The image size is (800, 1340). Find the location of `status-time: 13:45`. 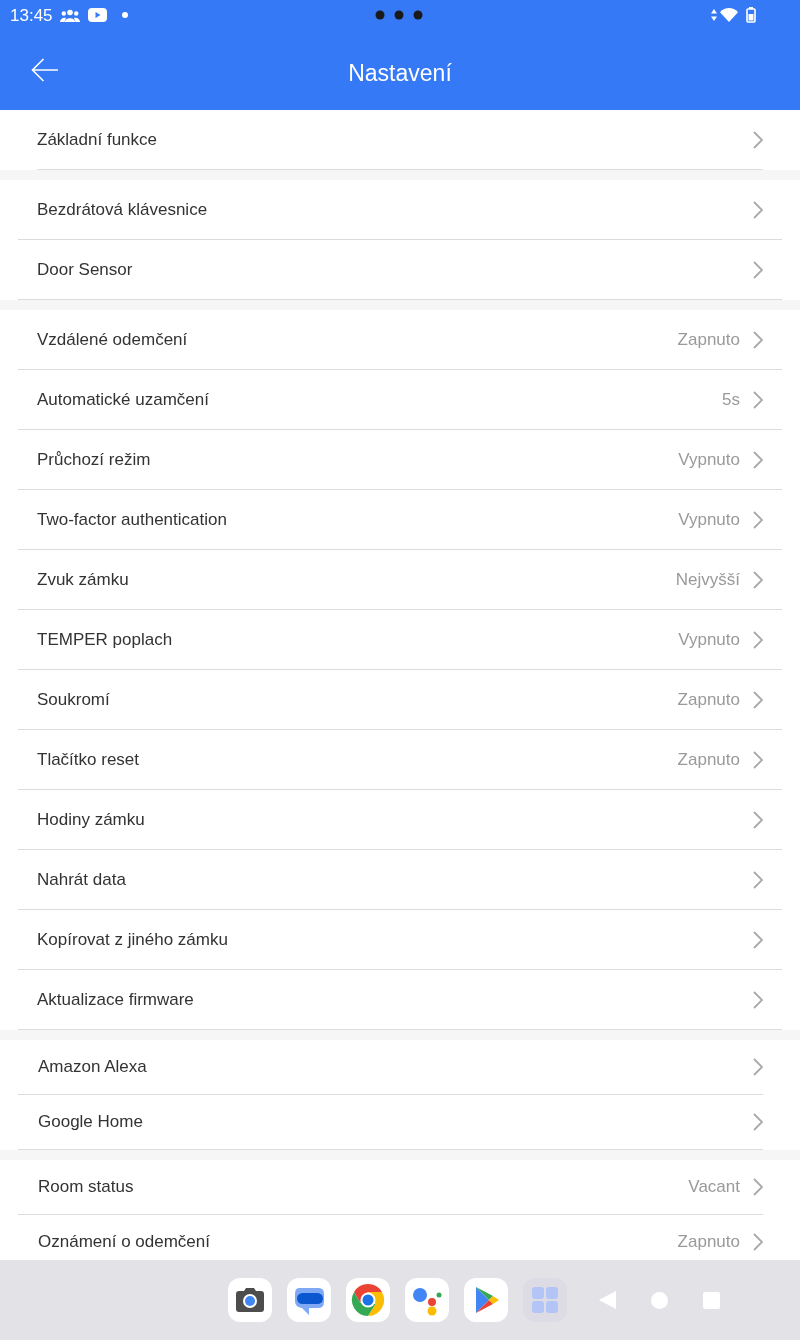

status-time: 13:45 is located at coordinates (31, 15).